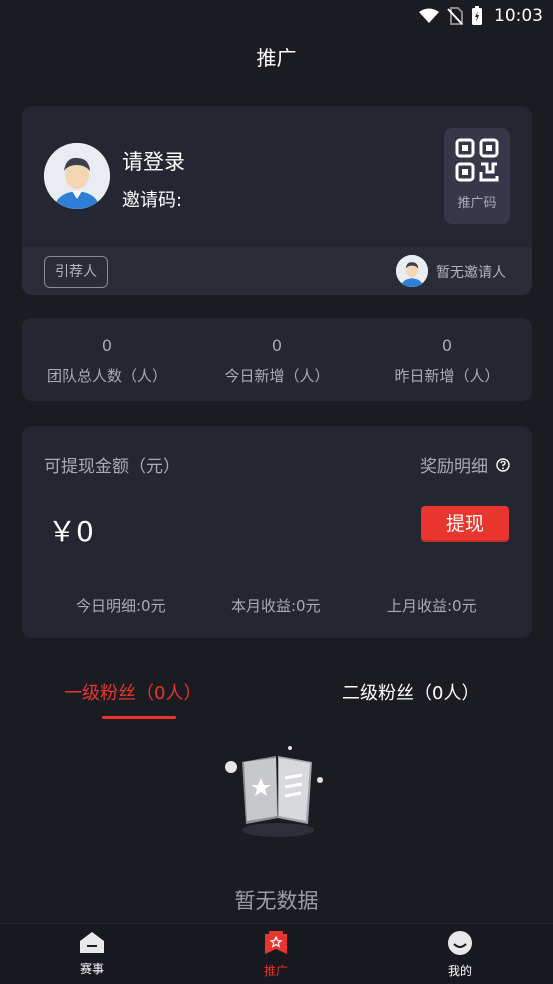 The height and width of the screenshot is (984, 553). Describe the element at coordinates (477, 15) in the screenshot. I see `battery-charging-icon` at that location.